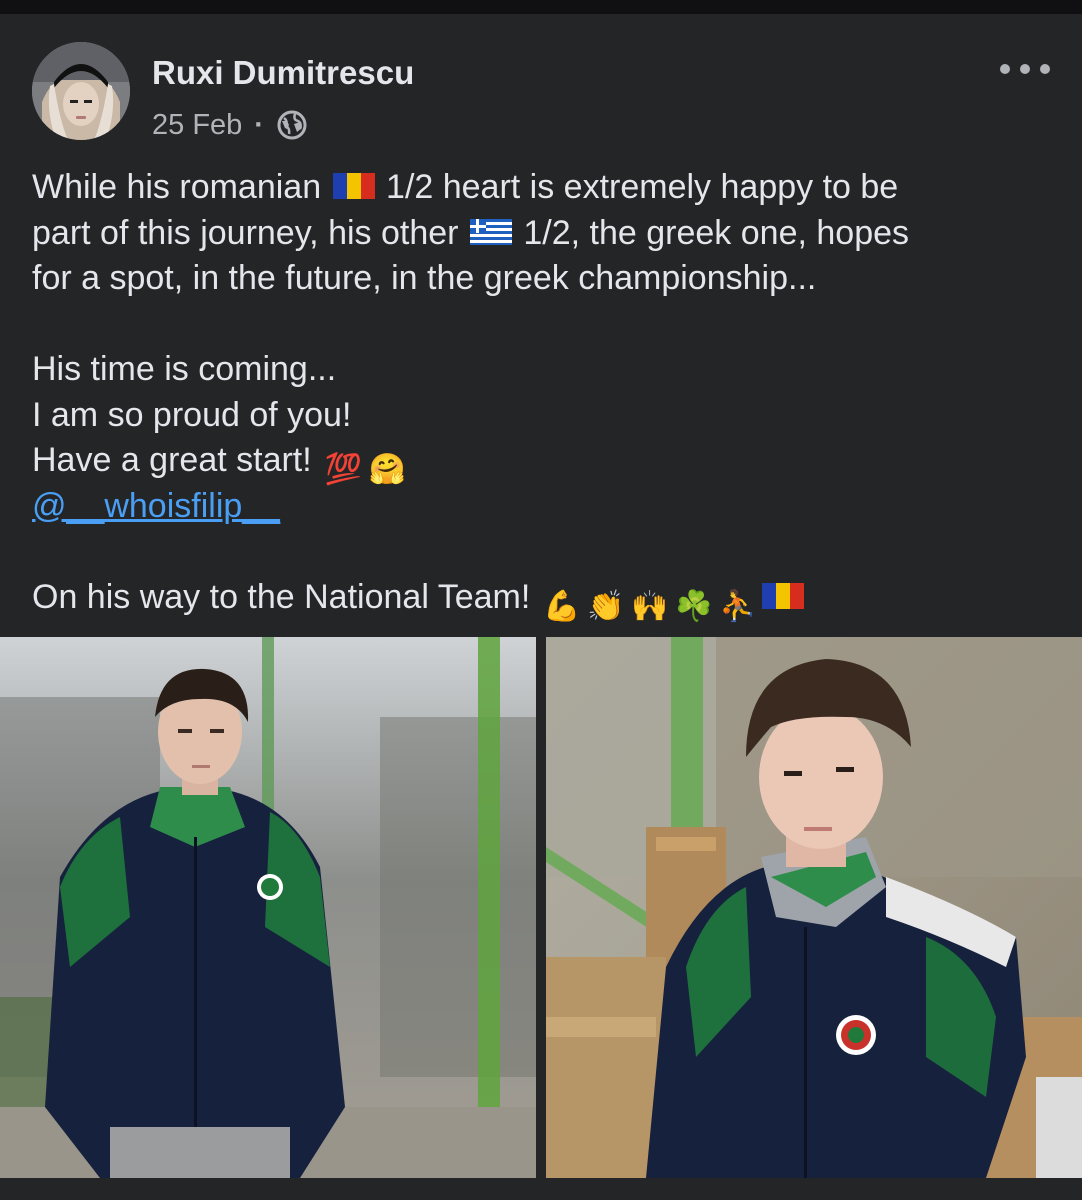 The image size is (1082, 1200). I want to click on avatar-image, so click(81, 91).